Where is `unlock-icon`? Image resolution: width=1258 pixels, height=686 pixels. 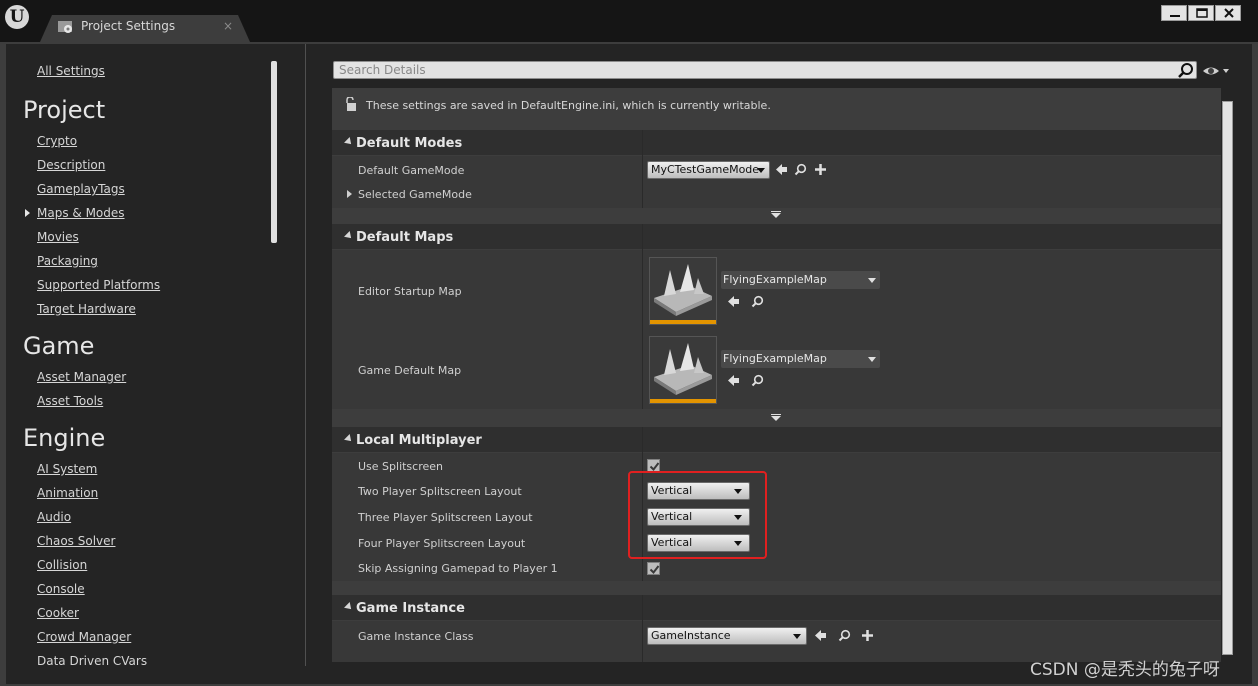 unlock-icon is located at coordinates (351, 104).